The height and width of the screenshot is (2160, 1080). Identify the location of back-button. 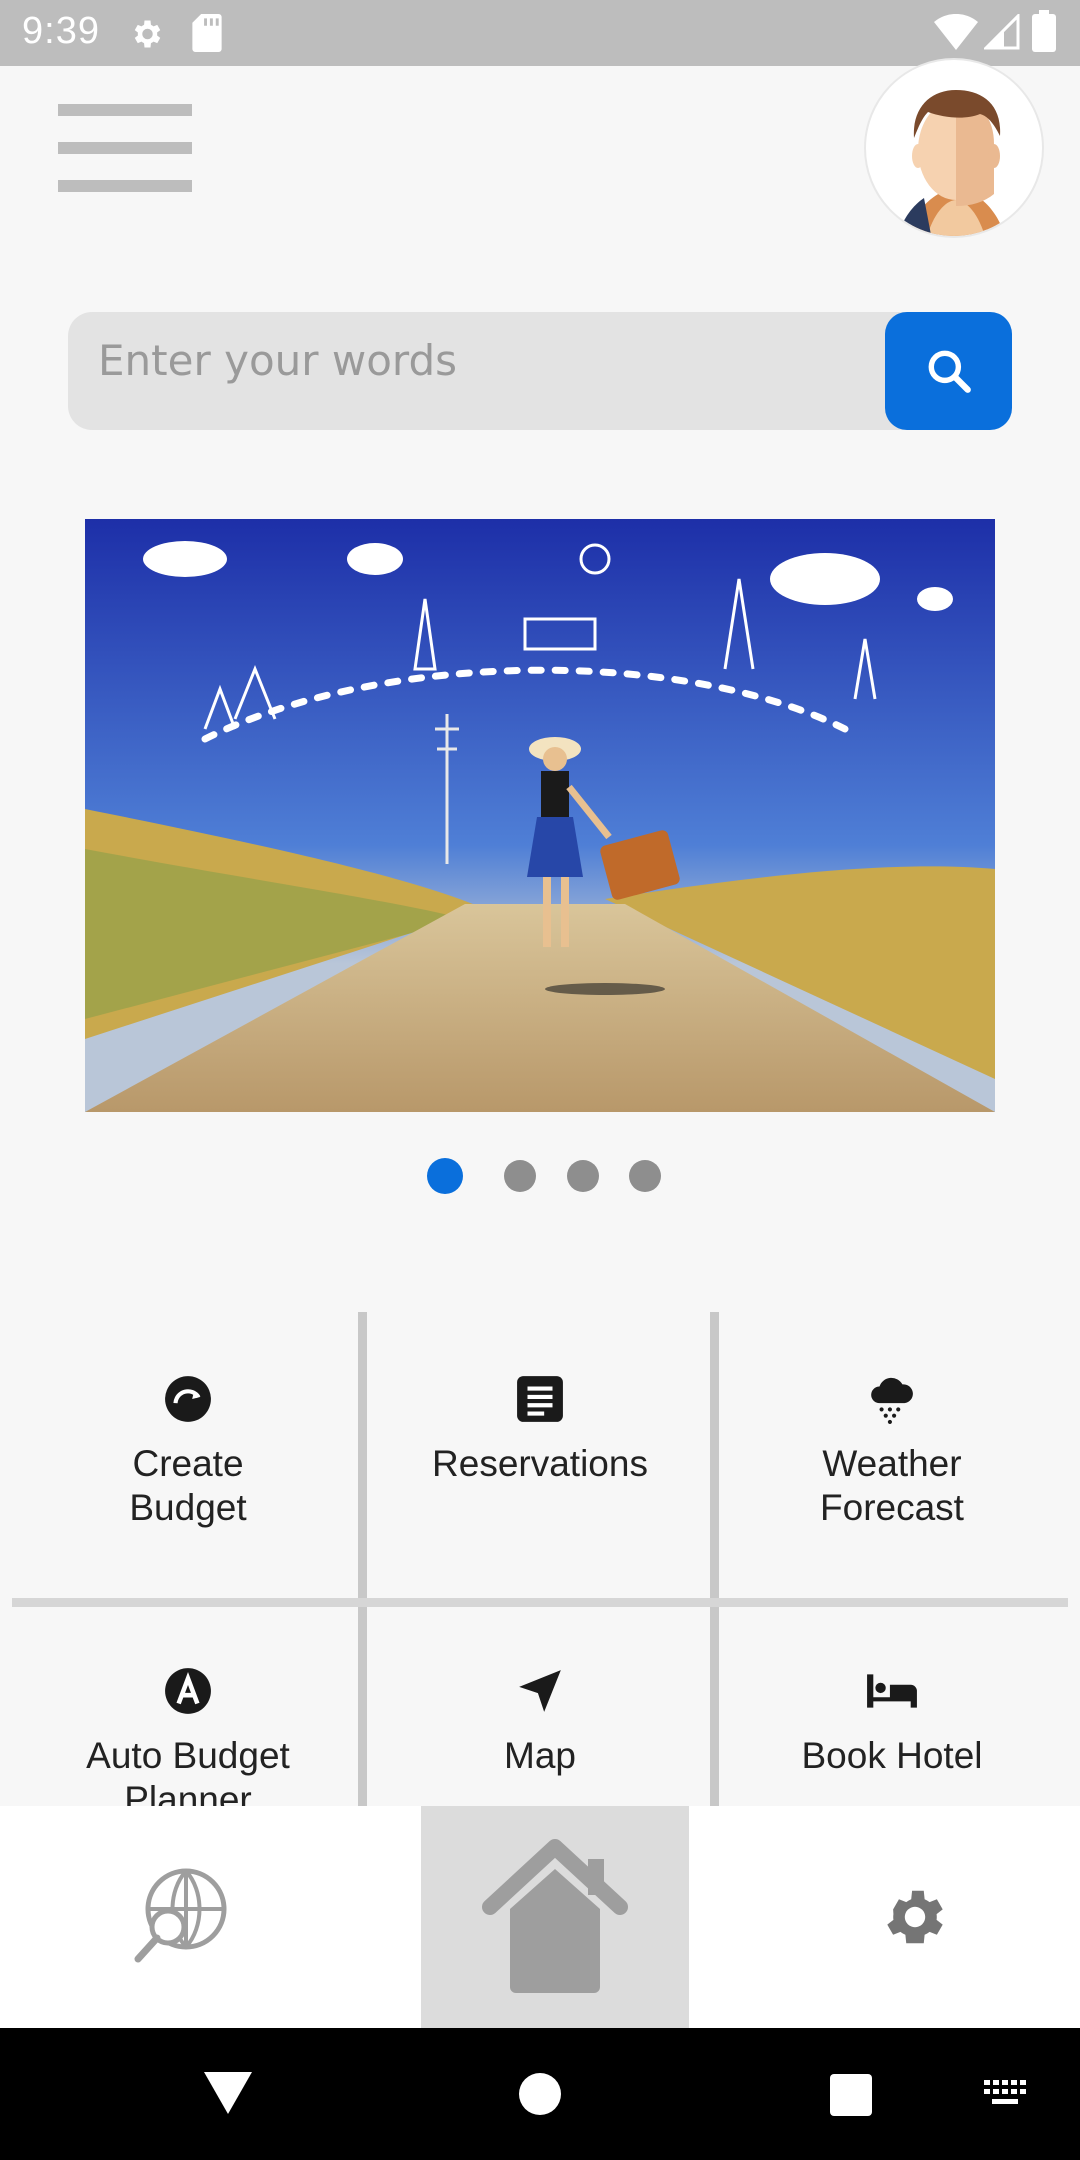
(228, 2095).